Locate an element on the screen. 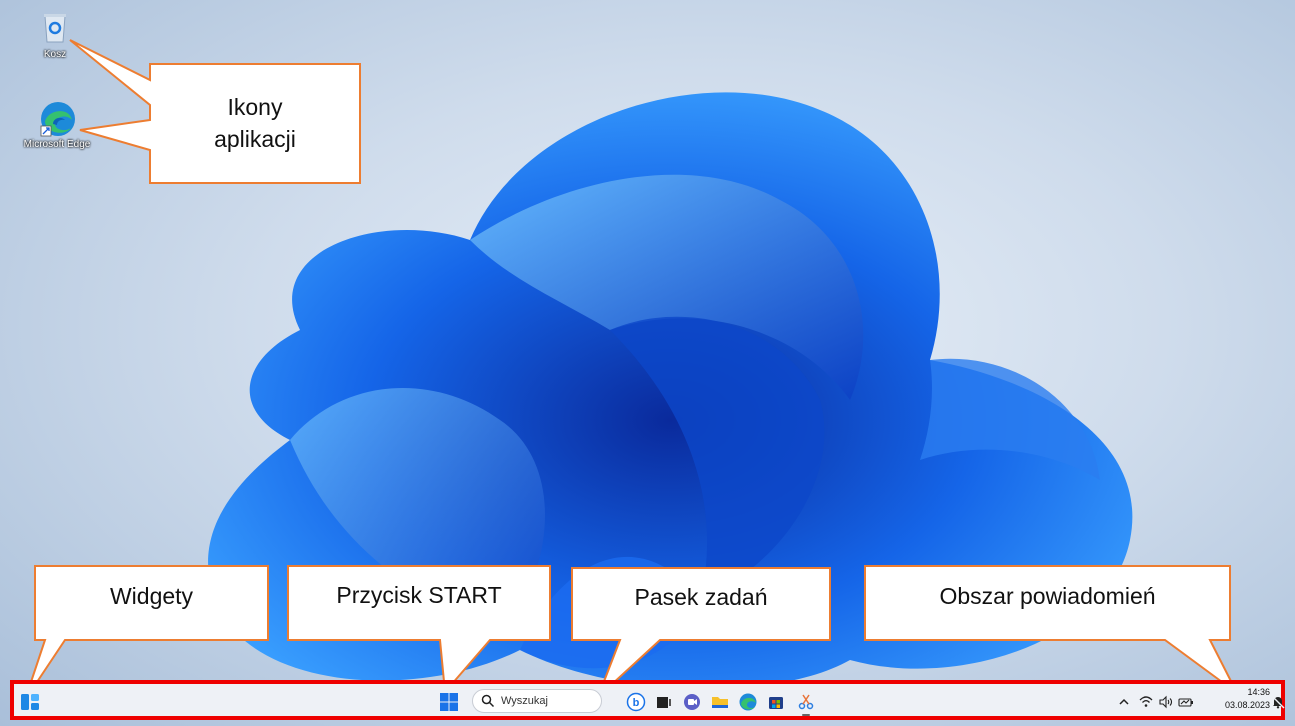  taskbar: Wyszukaj b 14:36 03.08.2023 is located at coordinates (647, 700).